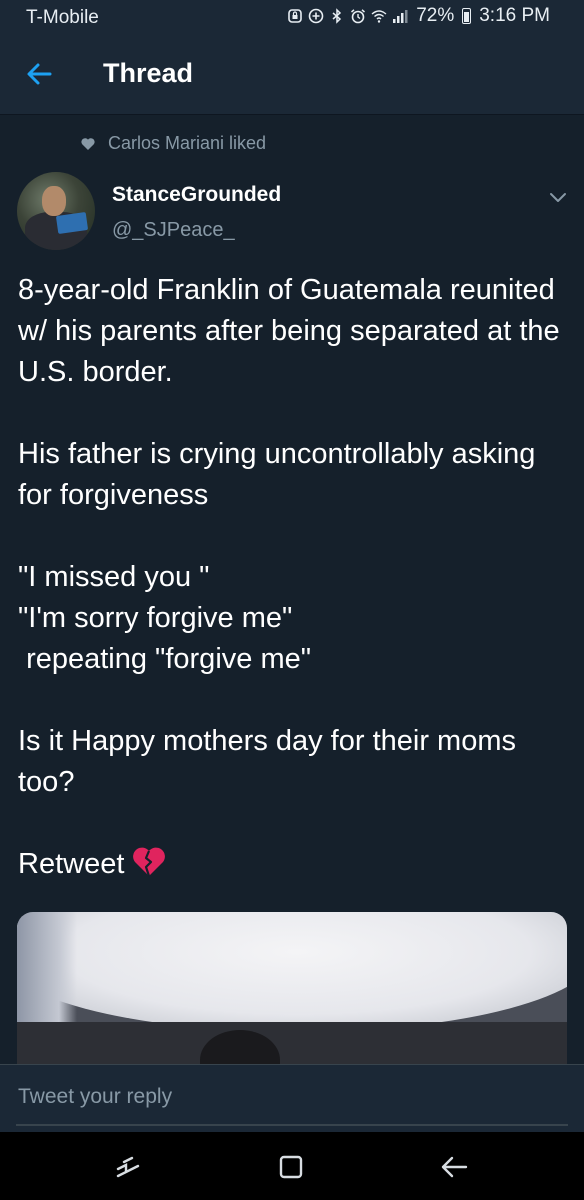 The width and height of the screenshot is (584, 1200). Describe the element at coordinates (148, 73) in the screenshot. I see `page-title: Thread` at that location.